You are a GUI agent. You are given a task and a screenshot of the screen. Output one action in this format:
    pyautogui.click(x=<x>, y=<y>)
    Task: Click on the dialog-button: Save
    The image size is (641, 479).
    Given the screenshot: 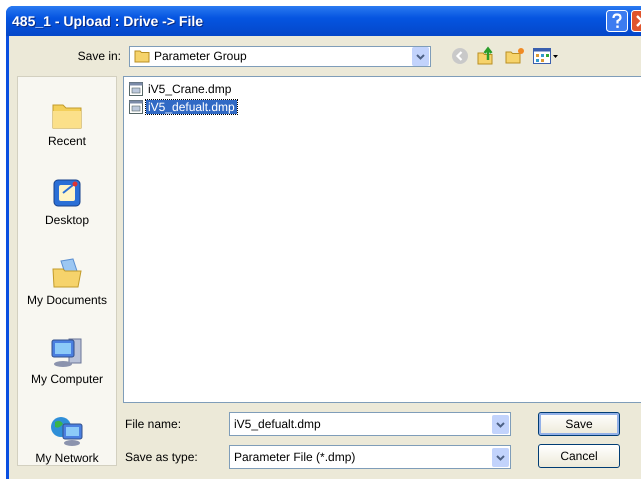 What is the action you would take?
    pyautogui.click(x=579, y=424)
    